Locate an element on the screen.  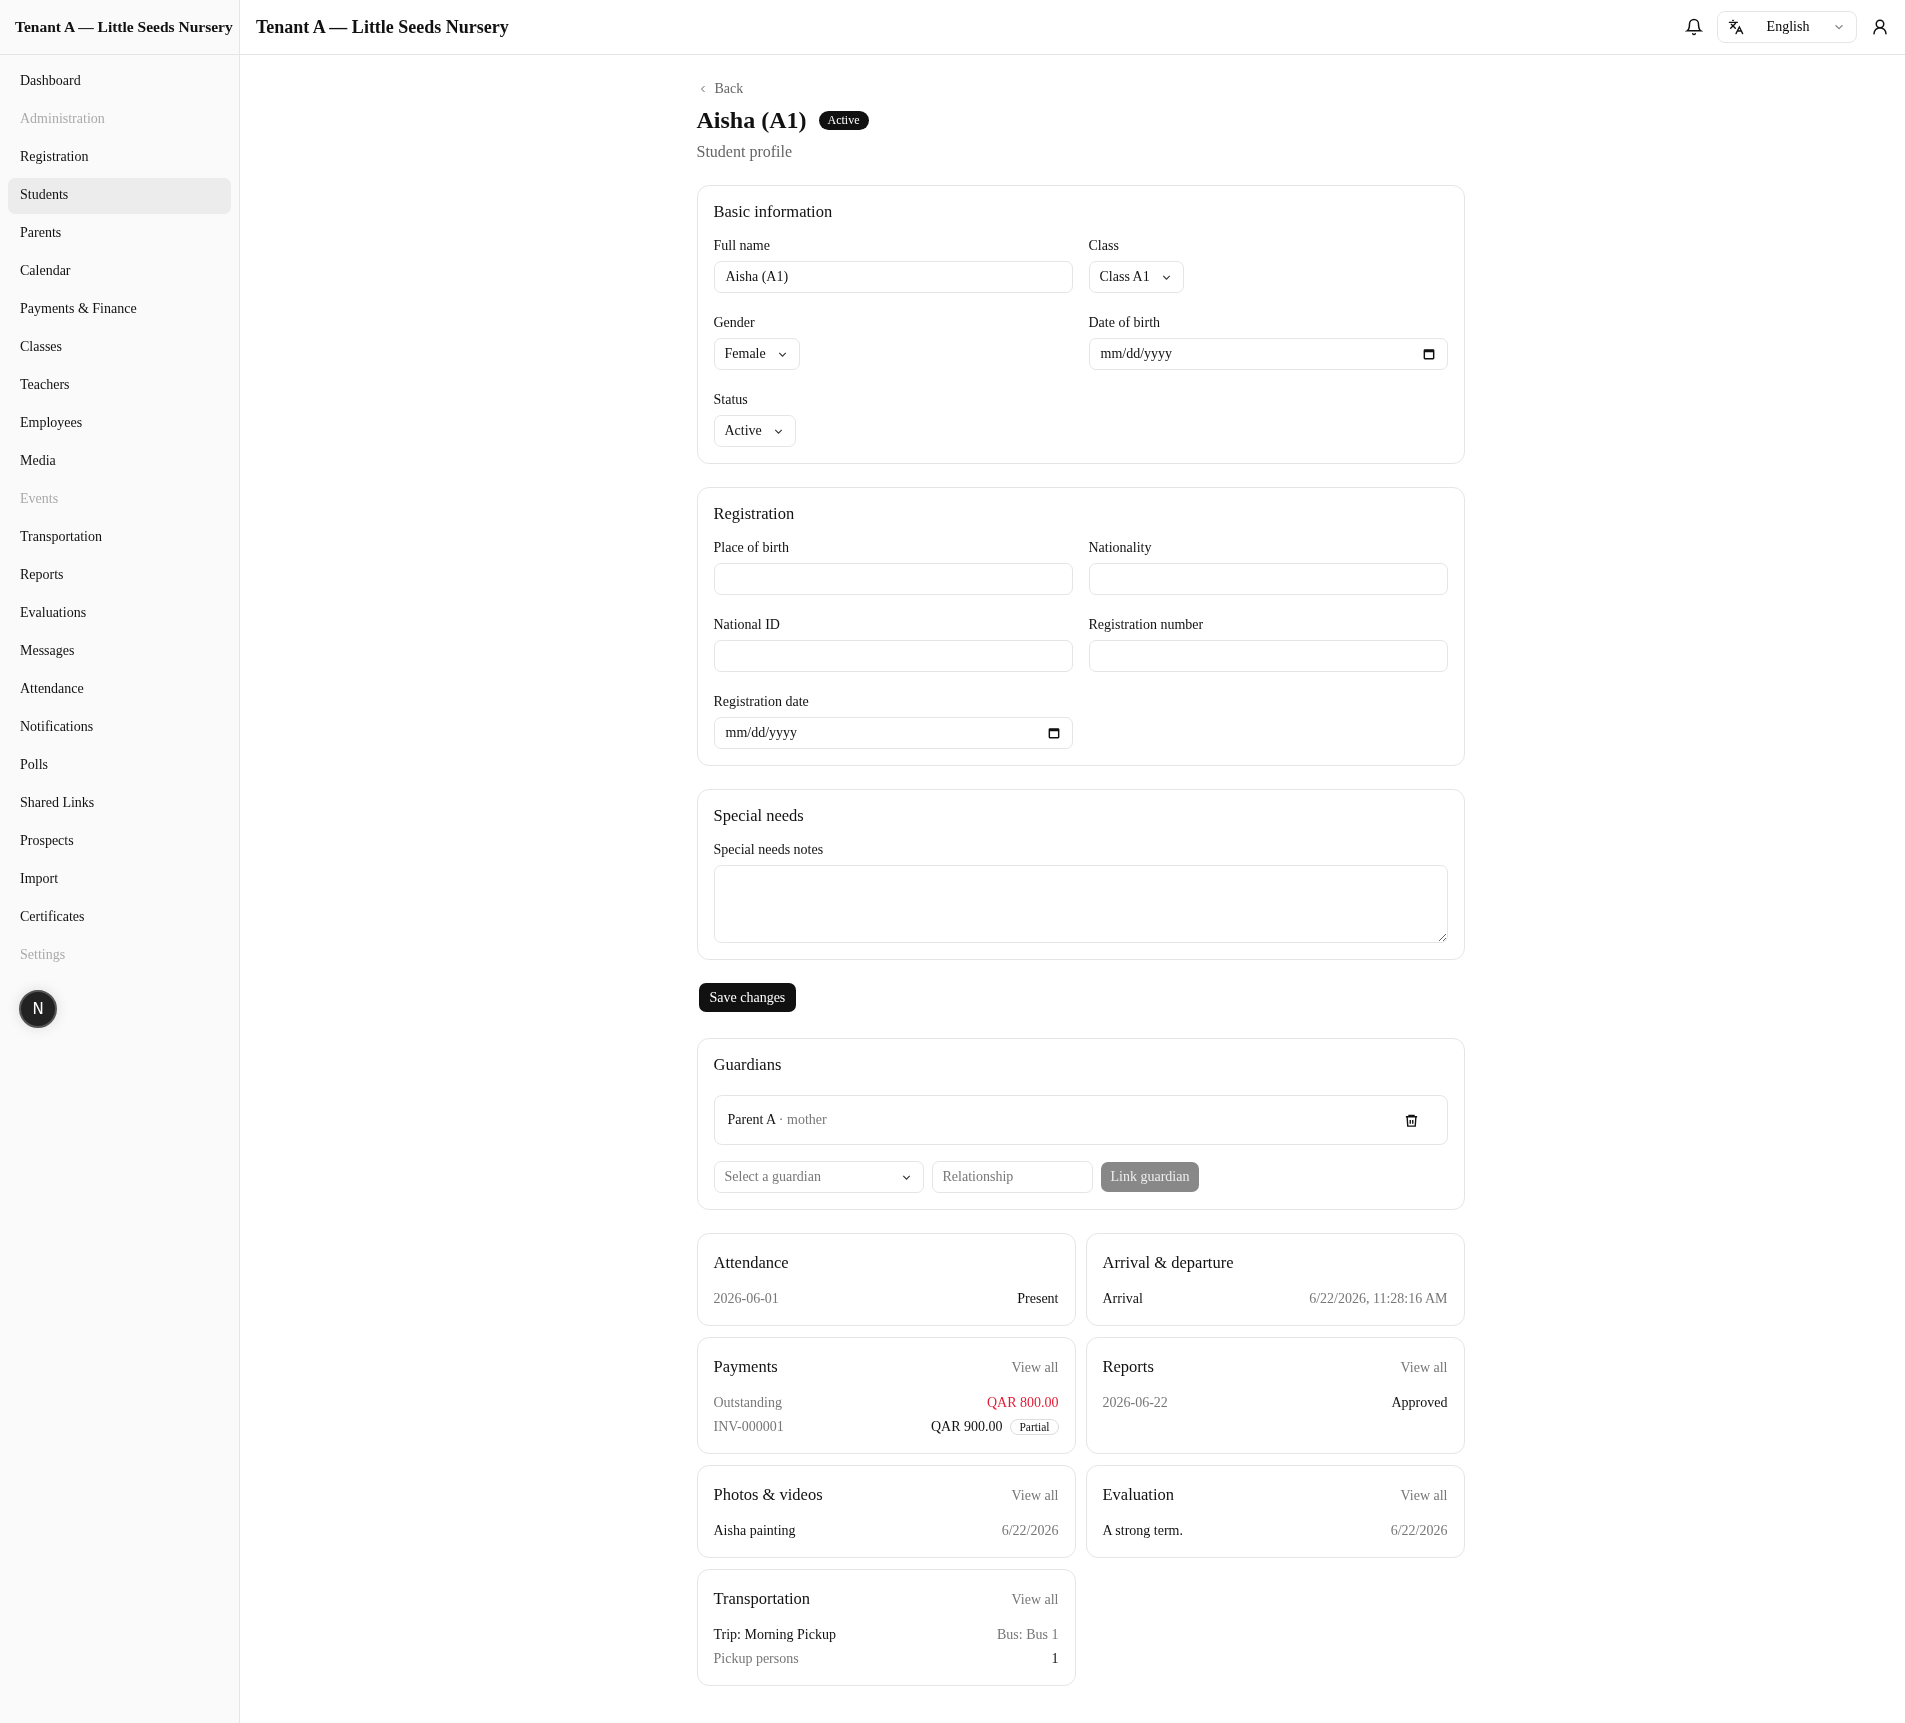
guardian-name: Parent A · mother is located at coordinates (777, 1120).